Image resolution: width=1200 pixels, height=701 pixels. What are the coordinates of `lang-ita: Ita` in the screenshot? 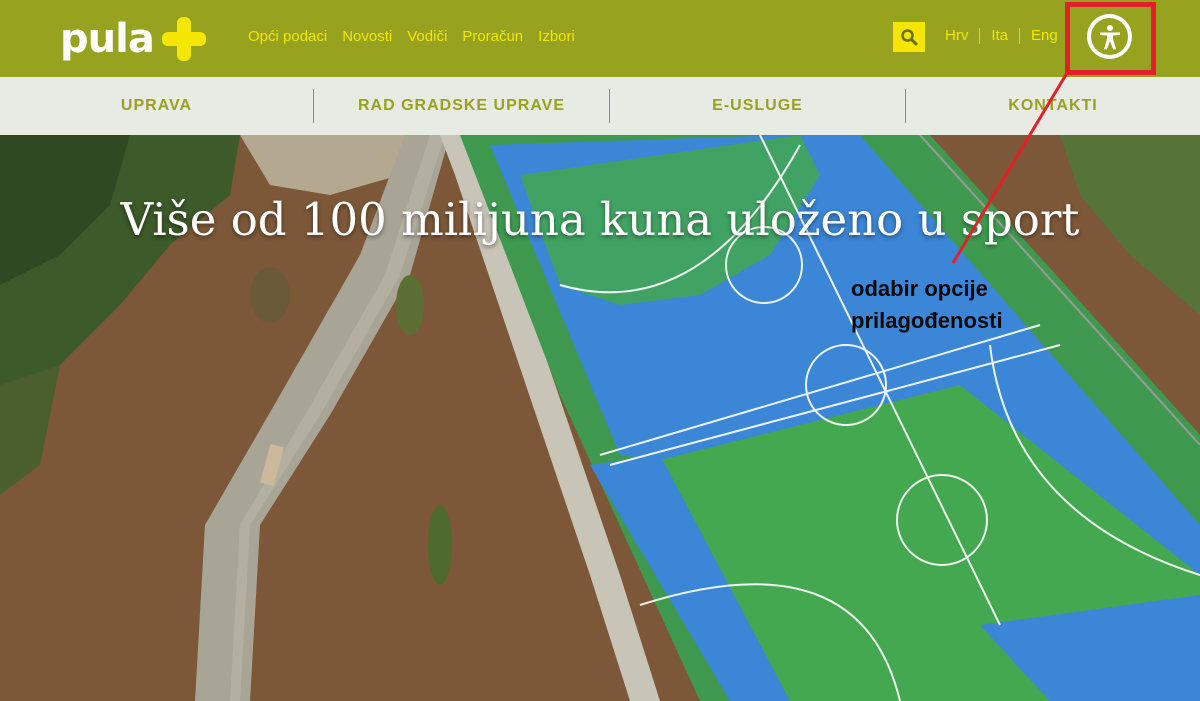 It's located at (999, 35).